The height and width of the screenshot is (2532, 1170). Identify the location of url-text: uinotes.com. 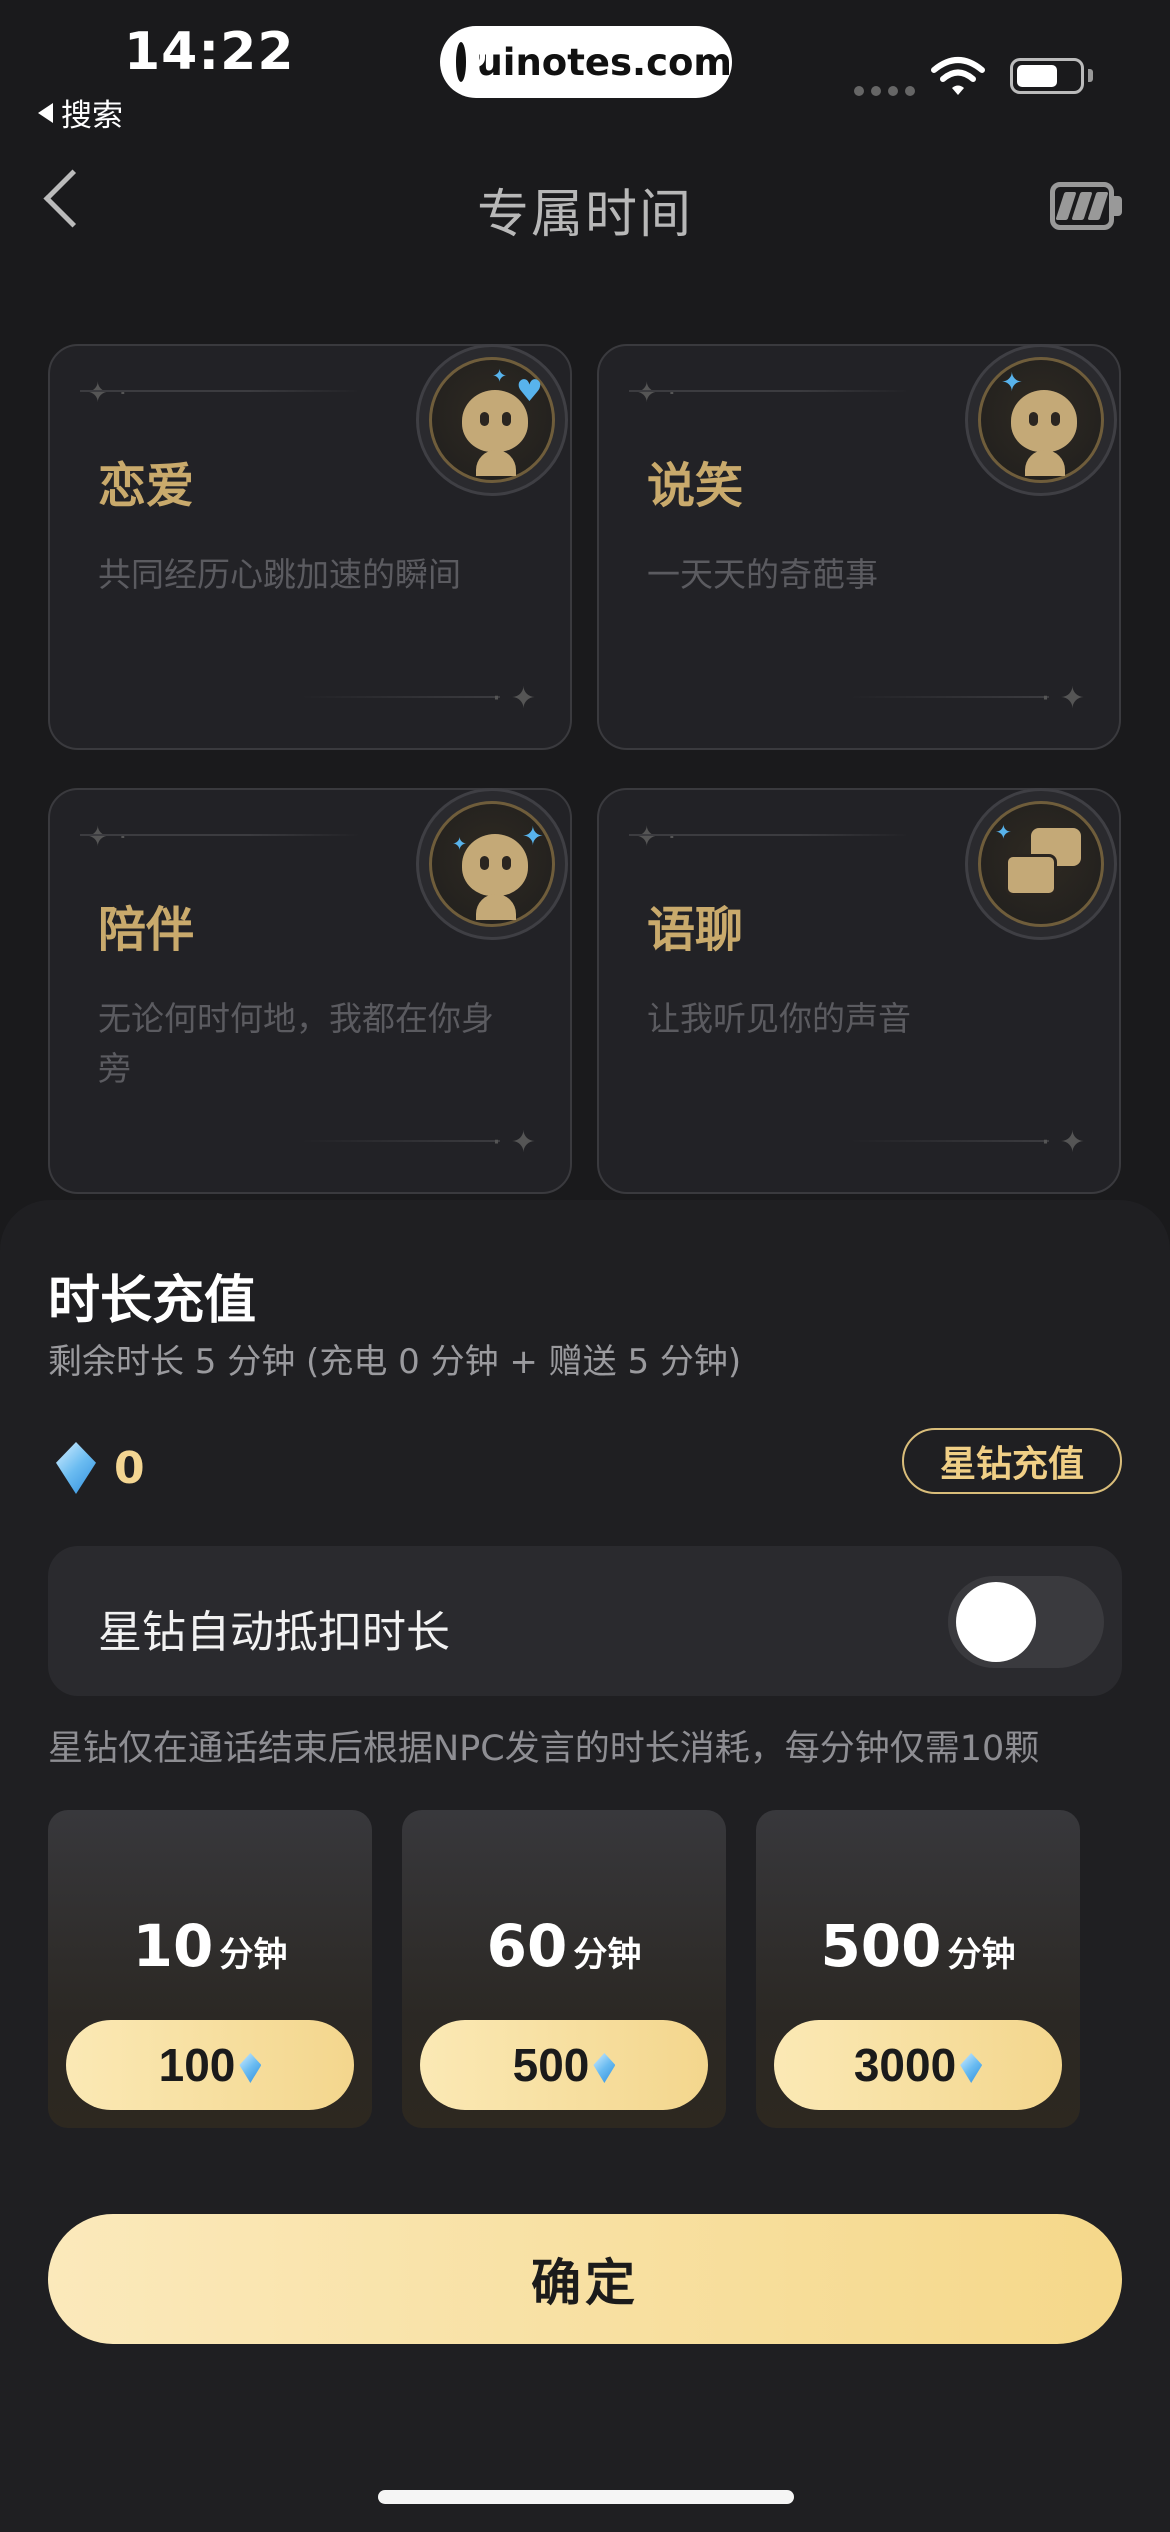
(604, 62).